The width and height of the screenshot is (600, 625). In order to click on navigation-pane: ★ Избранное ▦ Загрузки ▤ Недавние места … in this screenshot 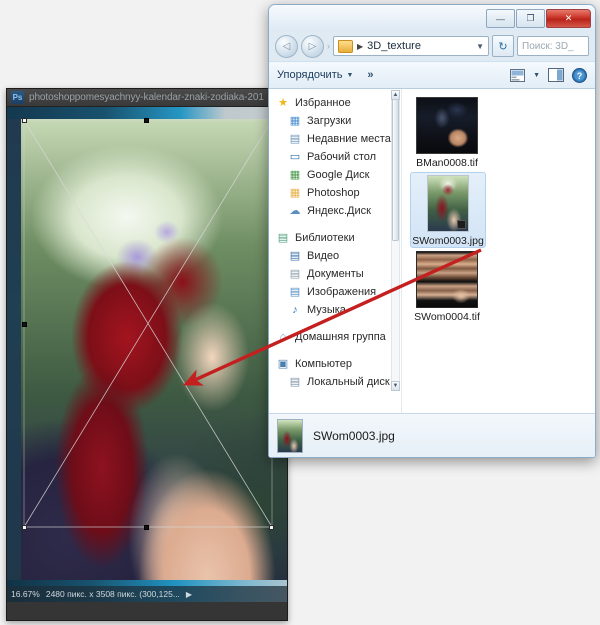, I will do `click(335, 273)`.